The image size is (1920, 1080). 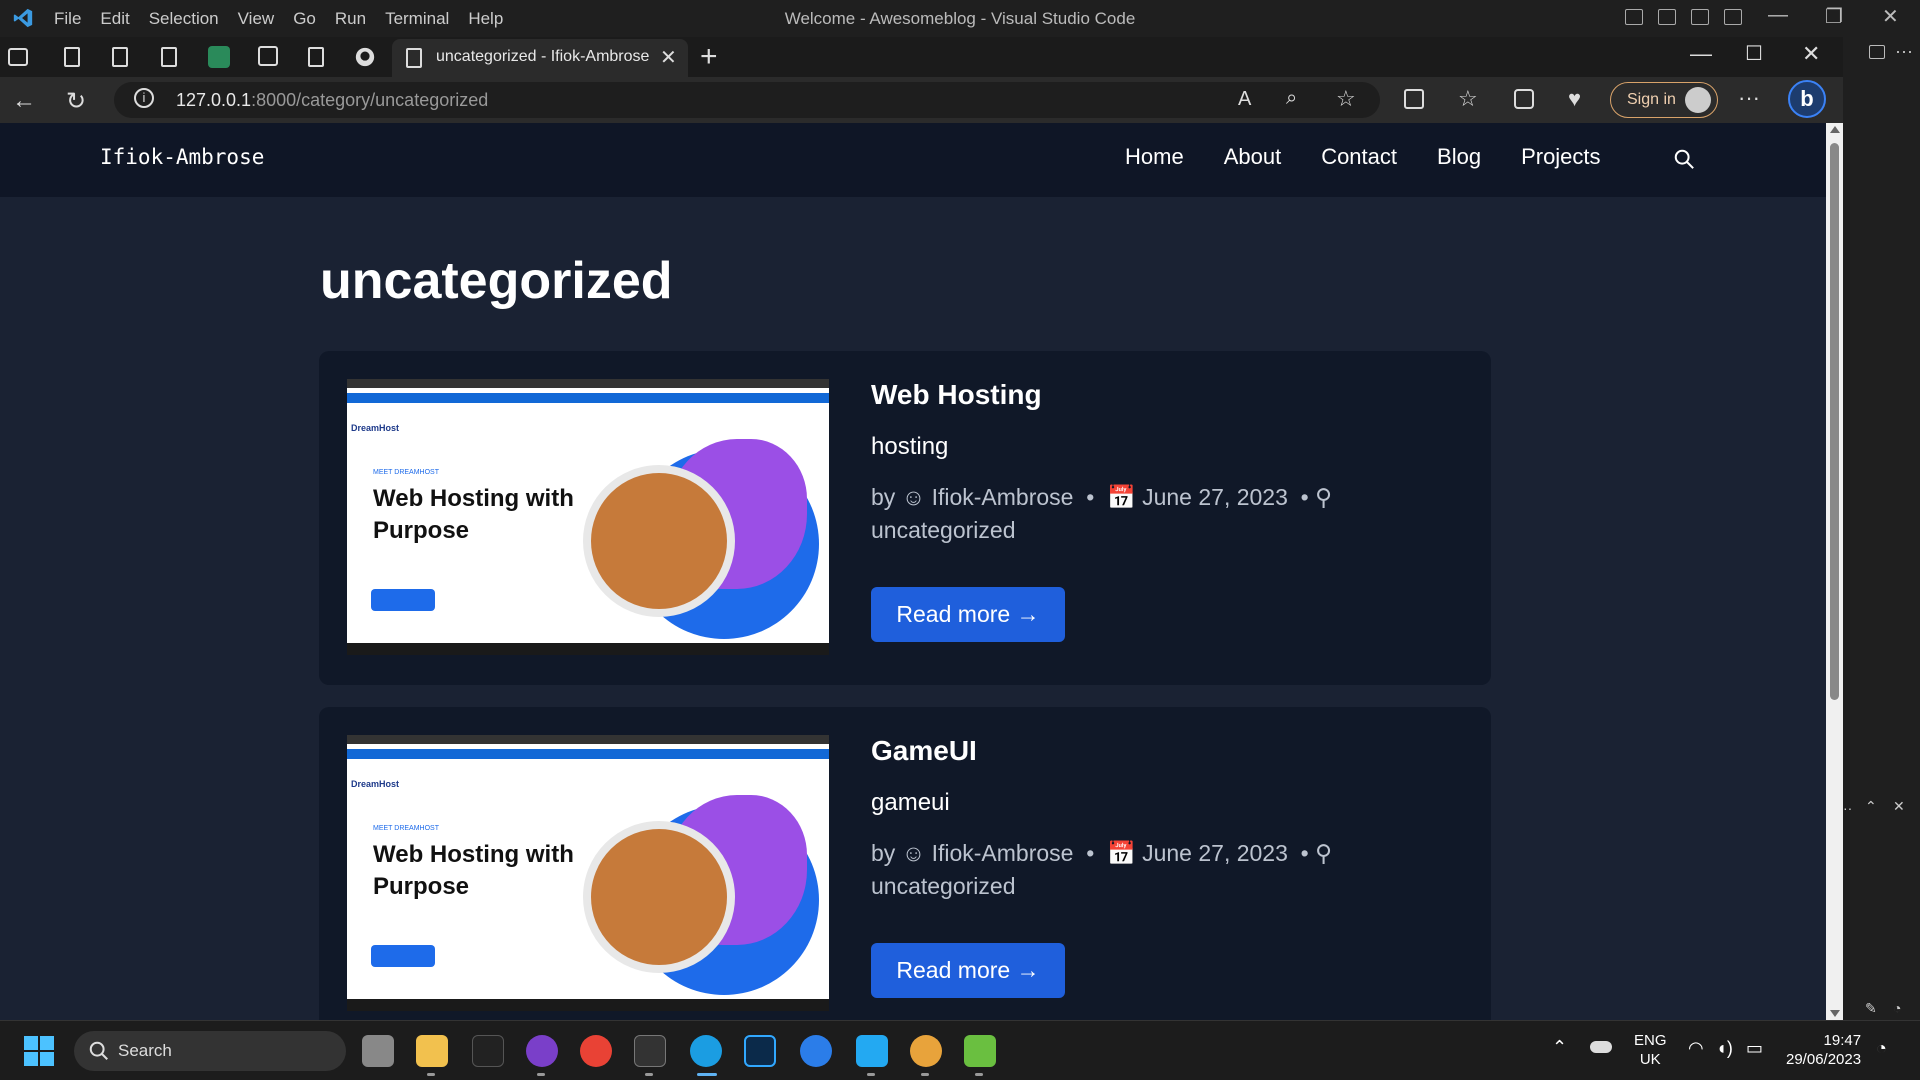 What do you see at coordinates (1667, 17) in the screenshot?
I see `toggle-panel-icon` at bounding box center [1667, 17].